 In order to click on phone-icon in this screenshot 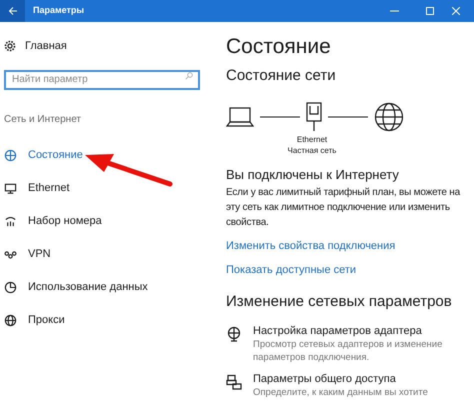, I will do `click(10, 221)`.